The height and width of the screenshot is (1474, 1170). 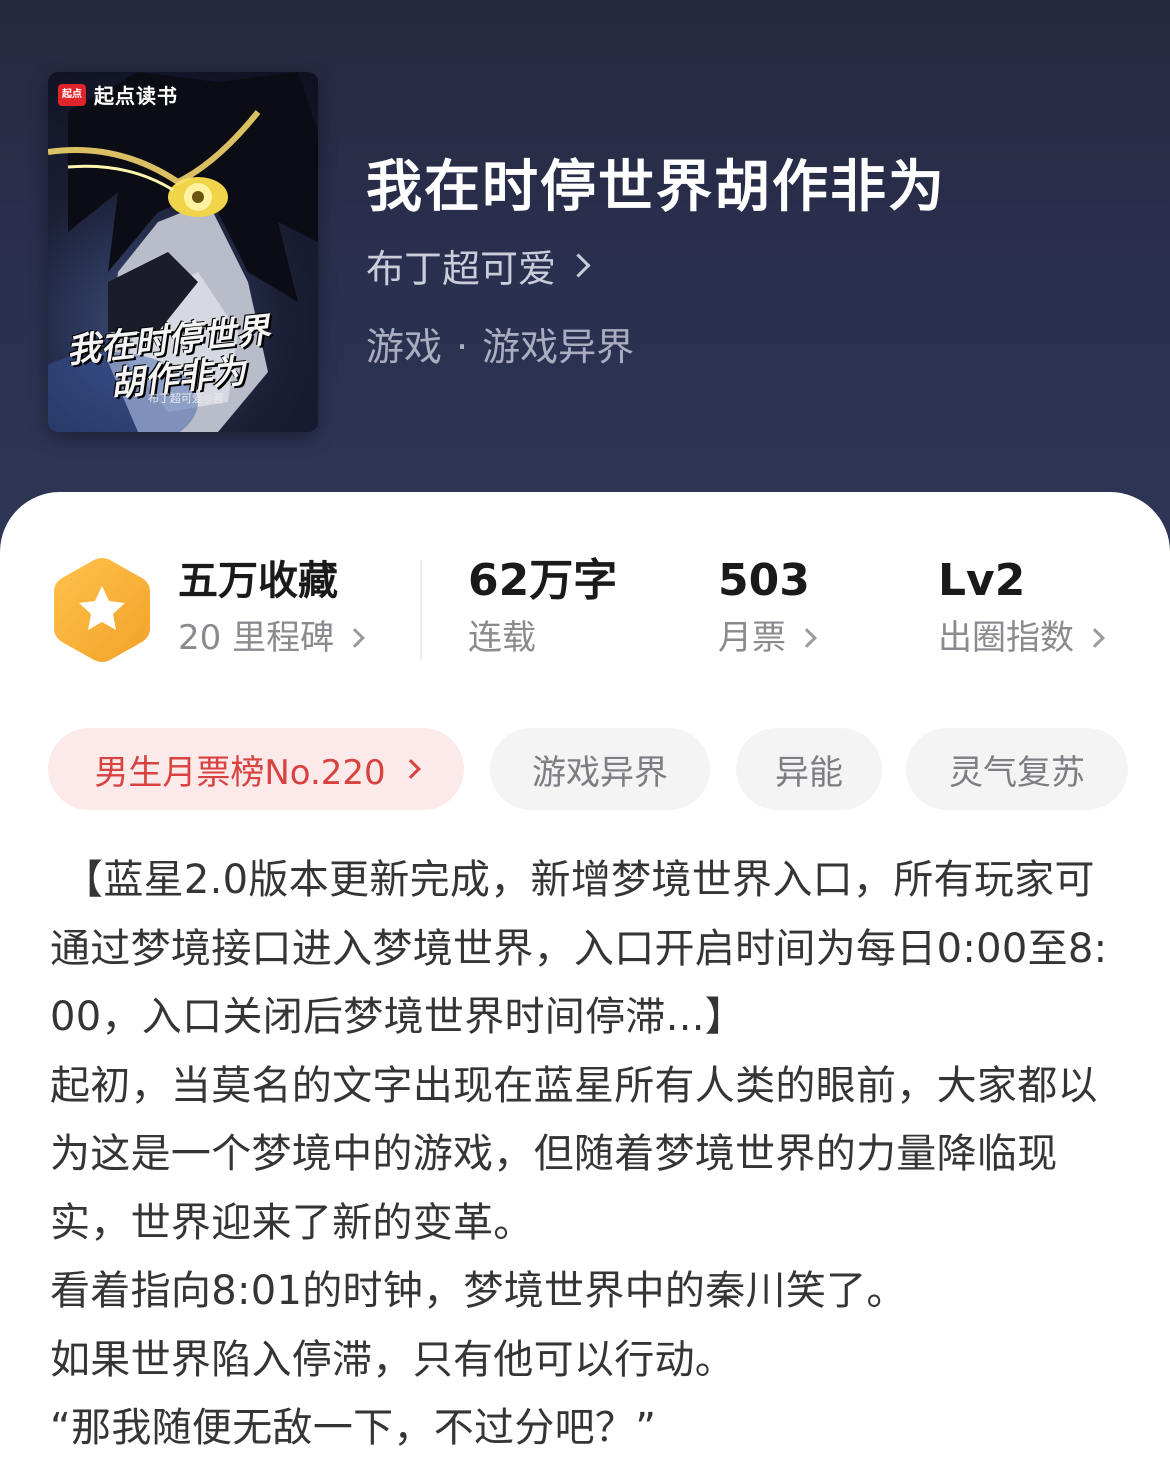 I want to click on tag-game-world: 游戏异界, so click(x=600, y=769).